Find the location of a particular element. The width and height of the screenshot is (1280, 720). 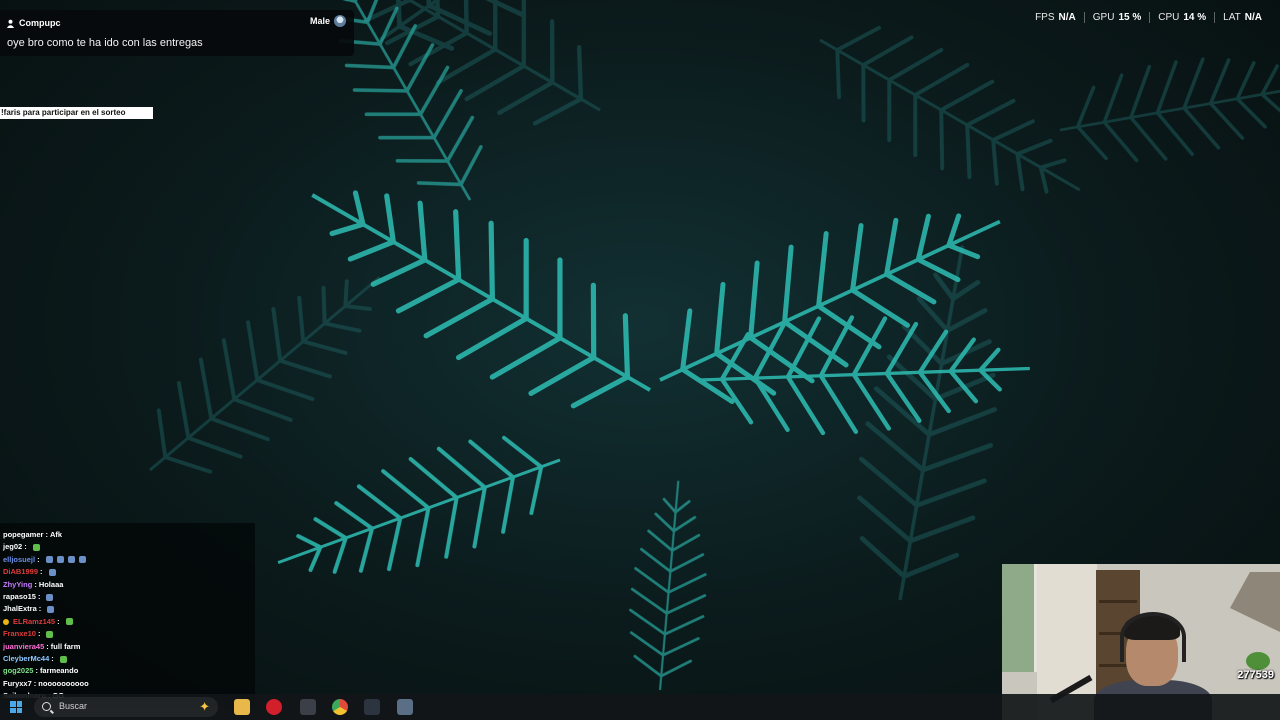

stat-cpu: CPU 14 % is located at coordinates (1181, 17).